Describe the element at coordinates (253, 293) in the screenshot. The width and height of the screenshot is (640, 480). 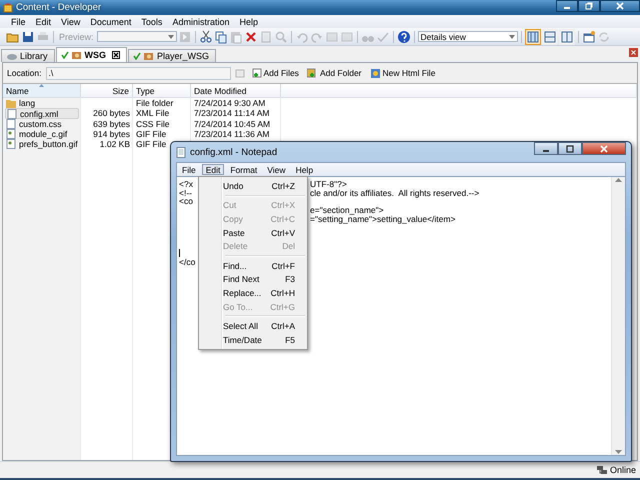
I see `menu-option: Replace... Ctrl+H` at that location.